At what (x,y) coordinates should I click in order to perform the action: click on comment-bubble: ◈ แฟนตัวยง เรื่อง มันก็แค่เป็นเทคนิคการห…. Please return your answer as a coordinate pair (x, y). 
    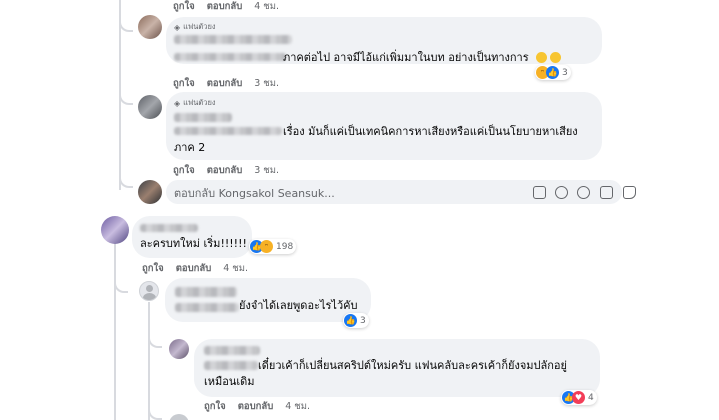
    Looking at the image, I should click on (384, 126).